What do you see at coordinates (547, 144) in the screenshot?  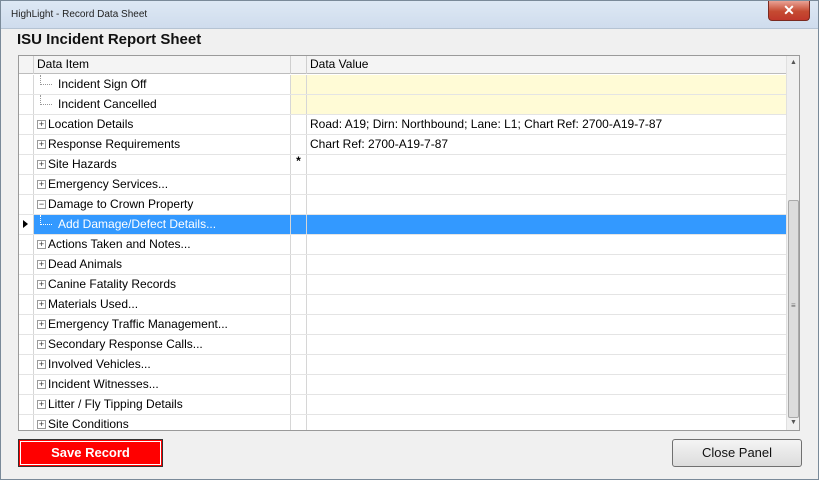 I see `data-value-cell: Chart Ref: 2700-A19-7-87` at bounding box center [547, 144].